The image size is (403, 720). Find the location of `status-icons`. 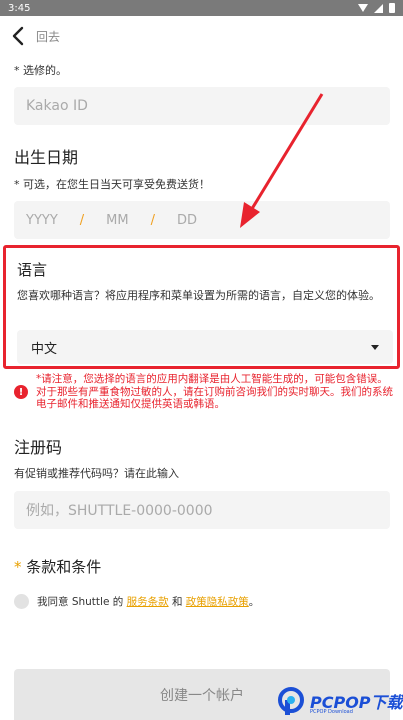

status-icons is located at coordinates (376, 8).